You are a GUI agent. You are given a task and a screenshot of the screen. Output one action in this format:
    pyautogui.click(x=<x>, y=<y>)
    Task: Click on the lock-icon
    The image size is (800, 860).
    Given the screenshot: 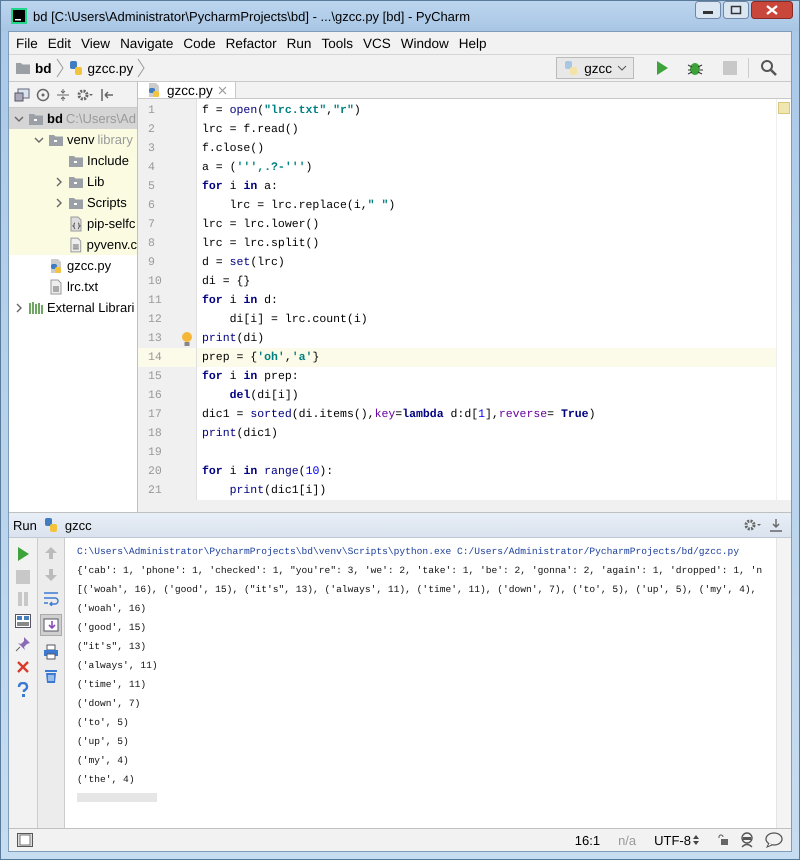 What is the action you would take?
    pyautogui.click(x=723, y=840)
    